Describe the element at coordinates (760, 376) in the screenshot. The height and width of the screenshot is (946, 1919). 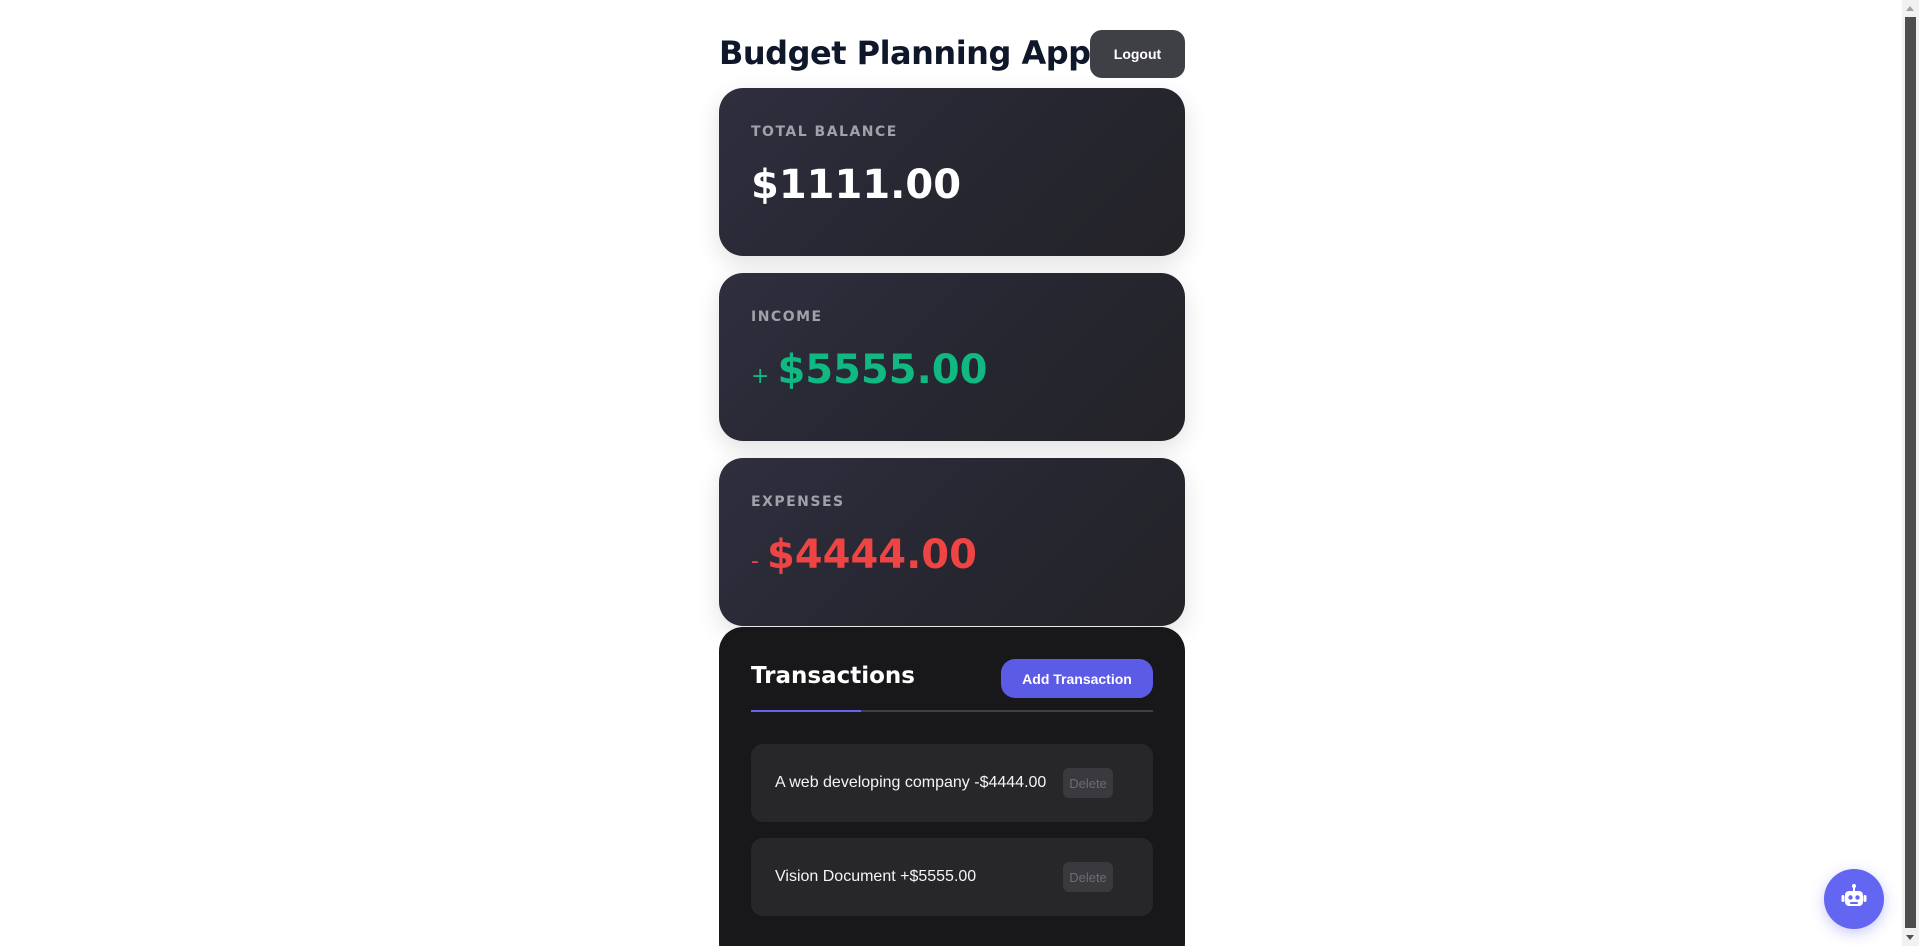
I see `income-sign: +` at that location.